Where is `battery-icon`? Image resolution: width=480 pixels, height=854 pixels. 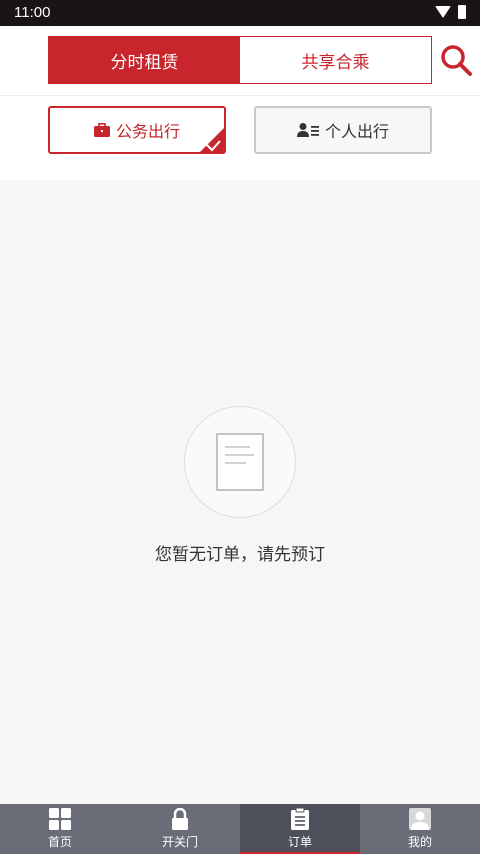 battery-icon is located at coordinates (462, 12).